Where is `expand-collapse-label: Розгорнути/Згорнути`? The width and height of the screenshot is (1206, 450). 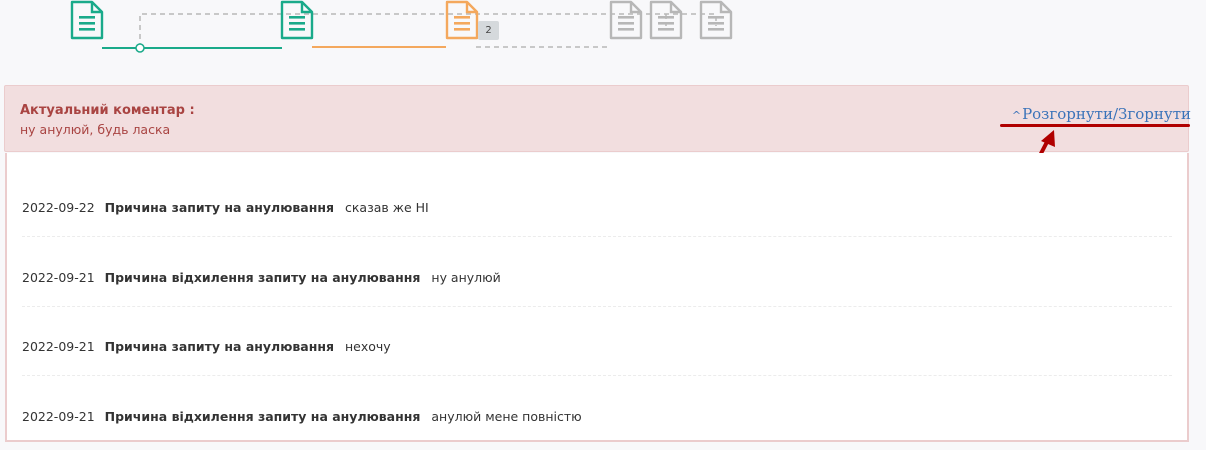 expand-collapse-label: Розгорнути/Згорнути is located at coordinates (1106, 114).